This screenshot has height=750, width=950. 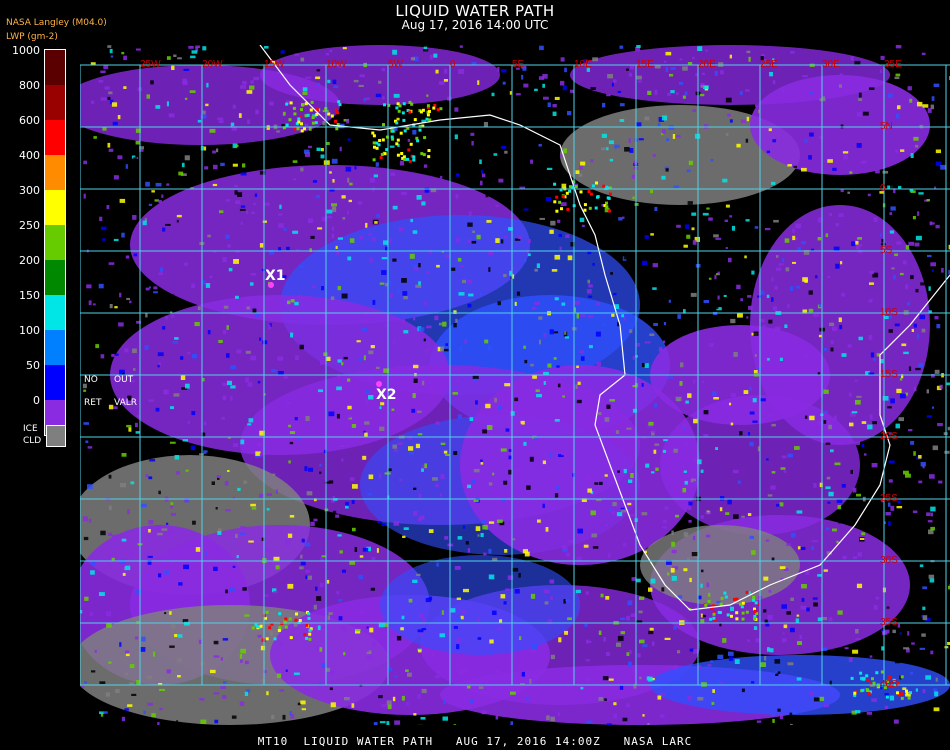 I want to click on legend-ice-label: ICE, so click(x=30, y=429).